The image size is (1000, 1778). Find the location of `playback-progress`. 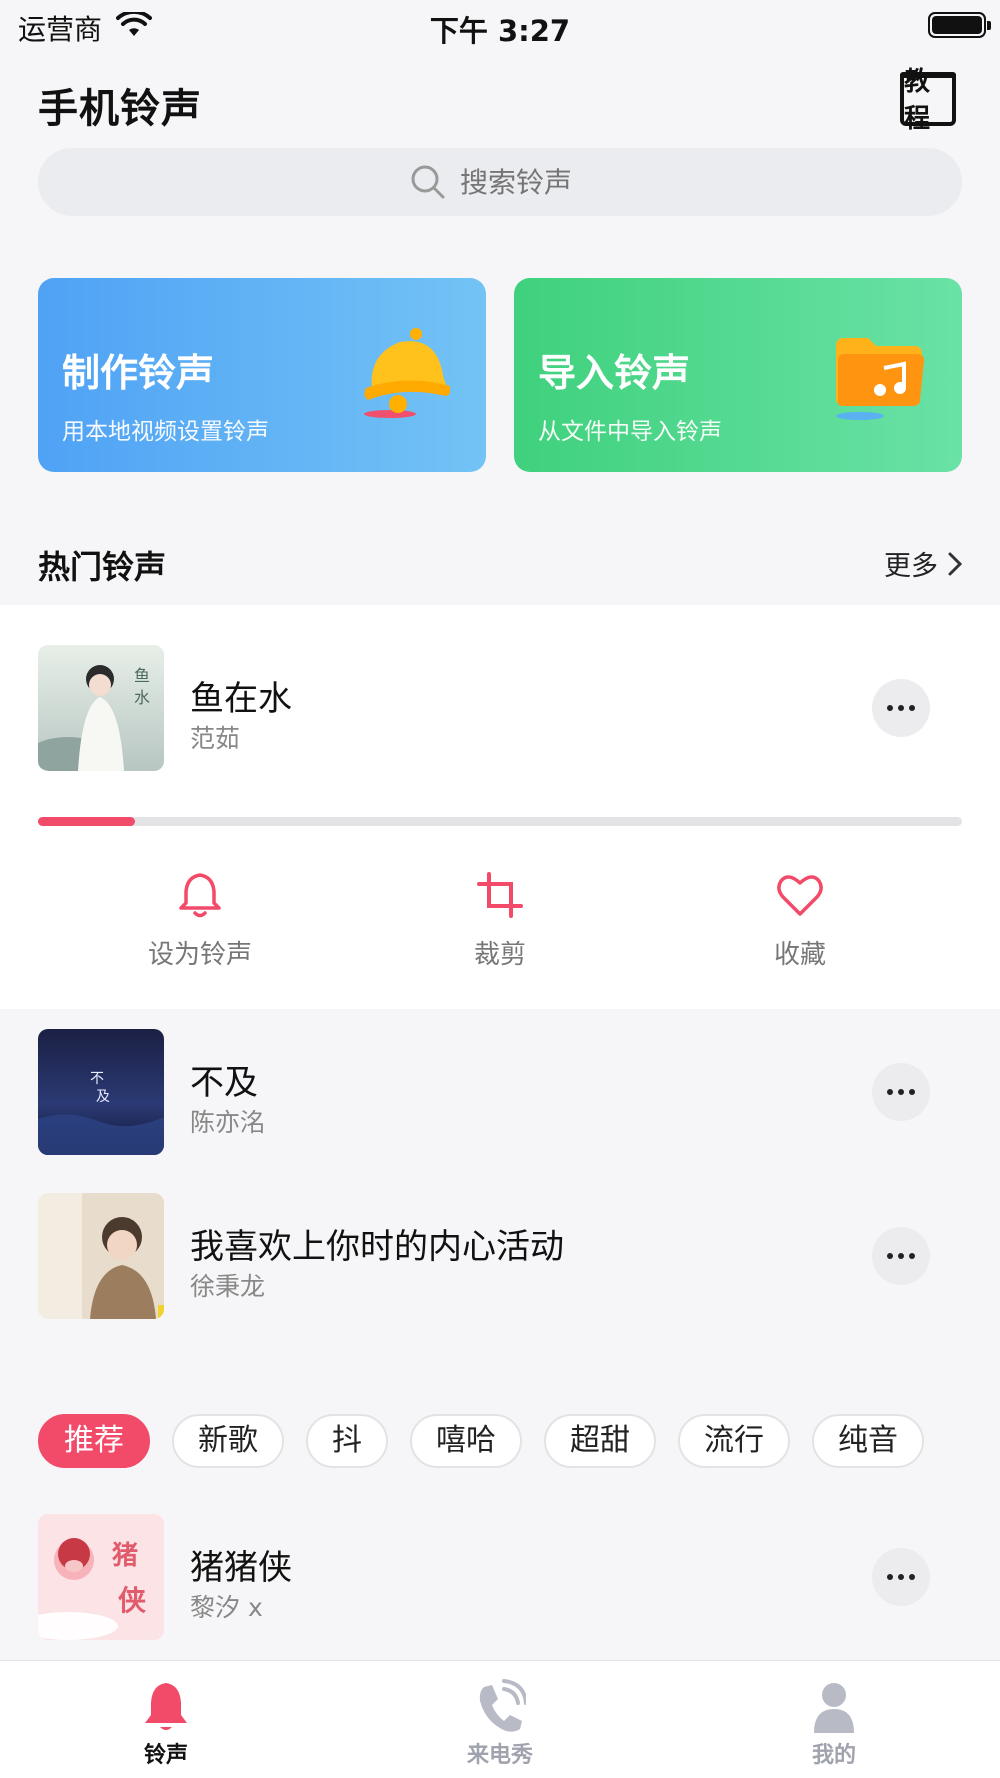

playback-progress is located at coordinates (500, 821).